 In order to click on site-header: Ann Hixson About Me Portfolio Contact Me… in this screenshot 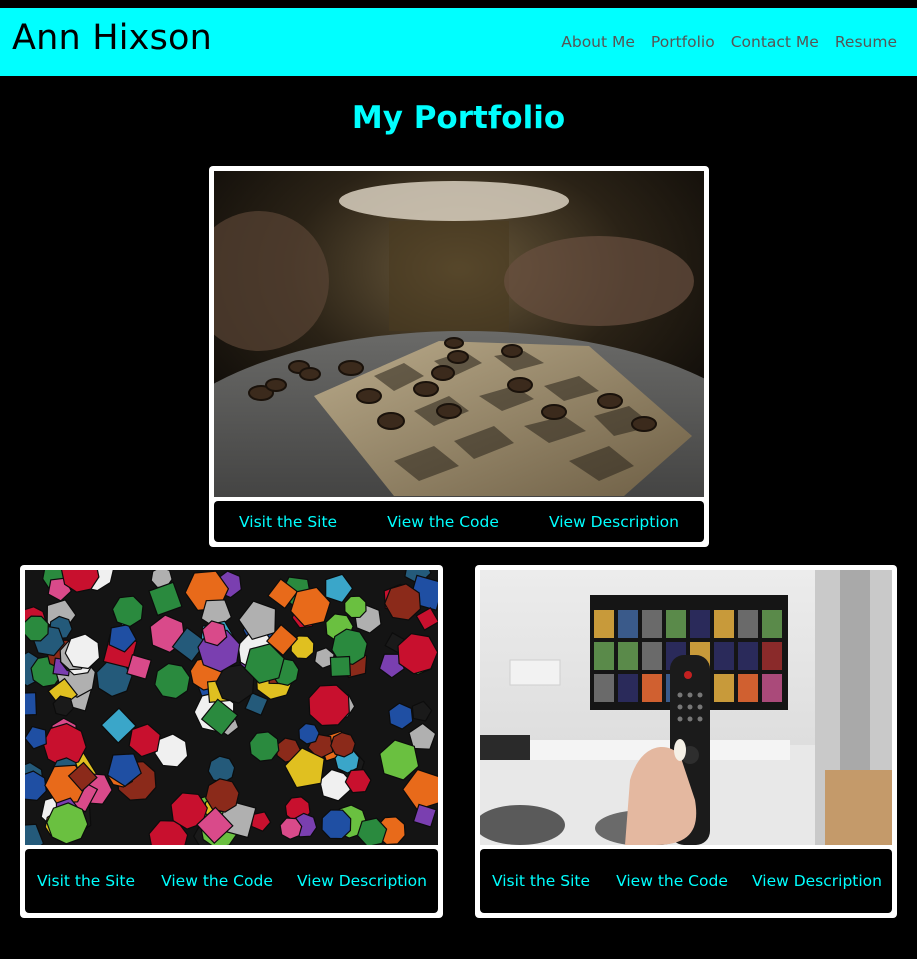, I will do `click(458, 42)`.